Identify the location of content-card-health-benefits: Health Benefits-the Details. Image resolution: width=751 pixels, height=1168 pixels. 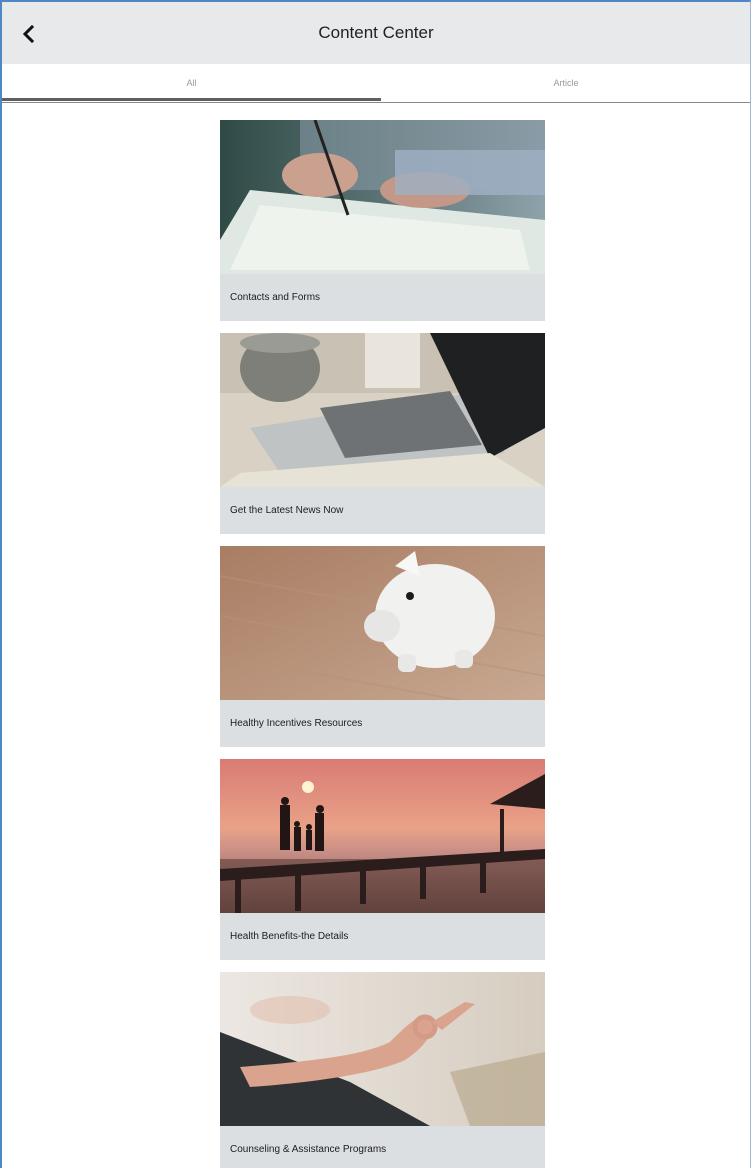
(382, 859).